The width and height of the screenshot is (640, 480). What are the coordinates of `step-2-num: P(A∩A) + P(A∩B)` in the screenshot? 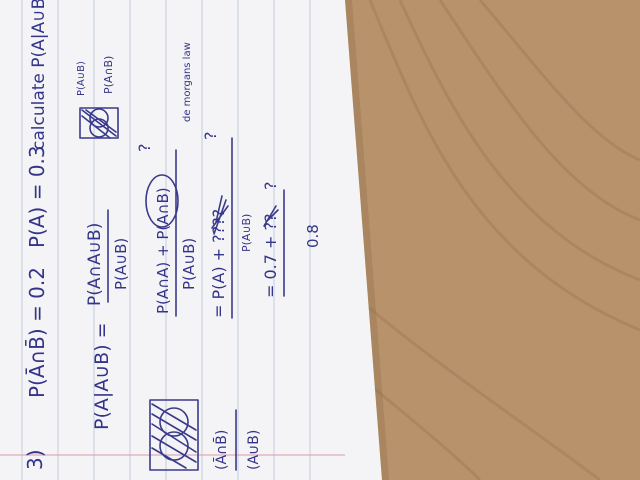 It's located at (163, 250).